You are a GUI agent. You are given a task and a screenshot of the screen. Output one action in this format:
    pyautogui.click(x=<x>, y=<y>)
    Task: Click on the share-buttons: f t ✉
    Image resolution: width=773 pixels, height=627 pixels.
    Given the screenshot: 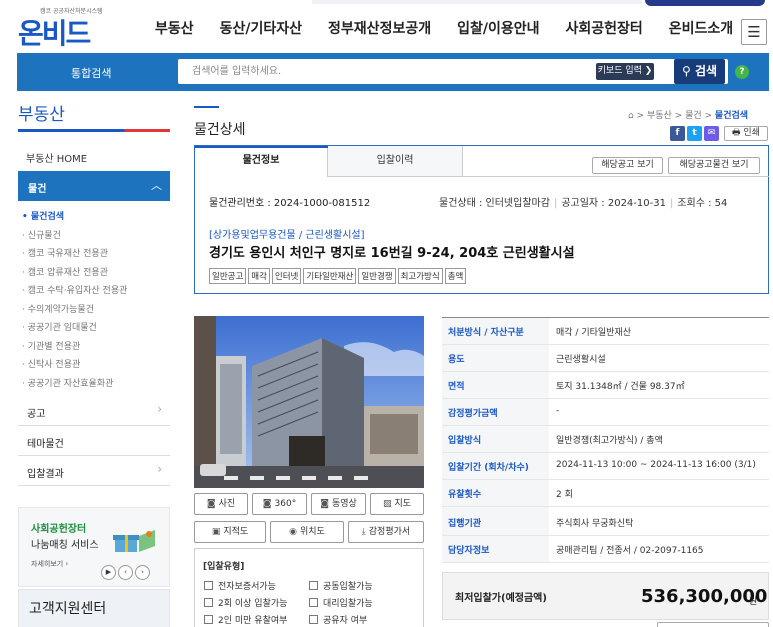 What is the action you would take?
    pyautogui.click(x=694, y=133)
    